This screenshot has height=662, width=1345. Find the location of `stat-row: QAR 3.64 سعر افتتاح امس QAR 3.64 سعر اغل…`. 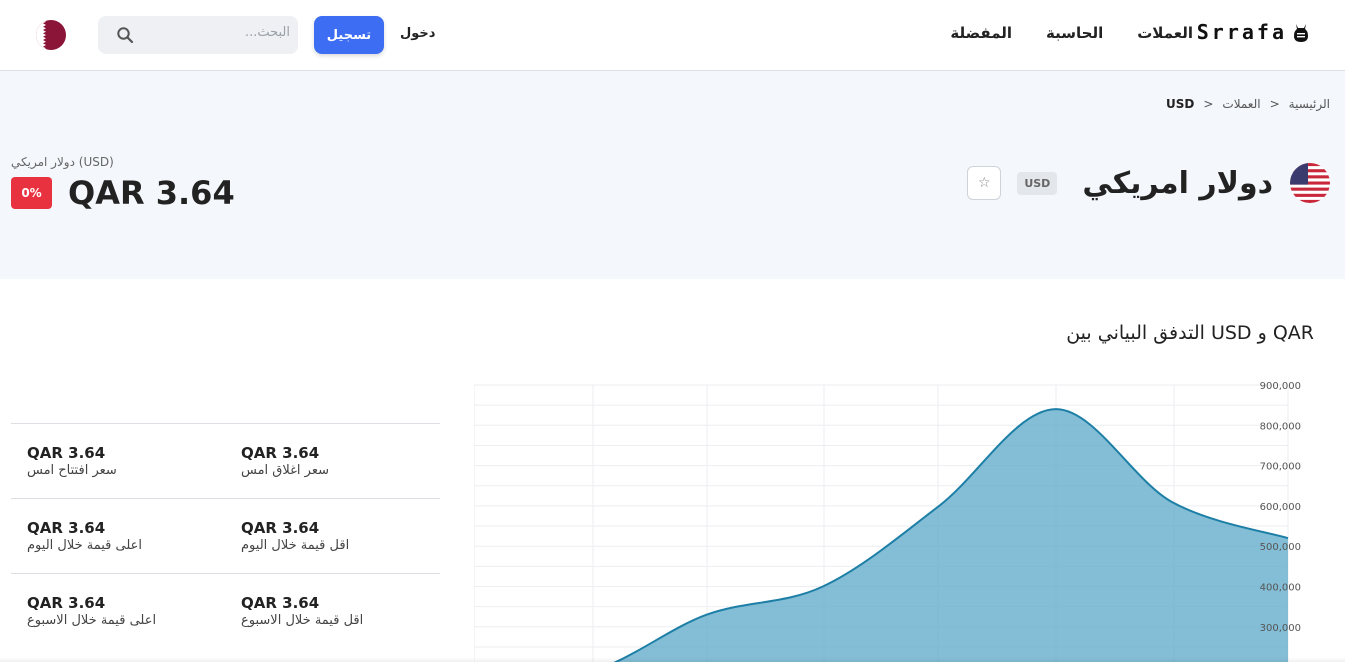

stat-row: QAR 3.64 سعر افتتاح امس QAR 3.64 سعر اغل… is located at coordinates (225, 460).